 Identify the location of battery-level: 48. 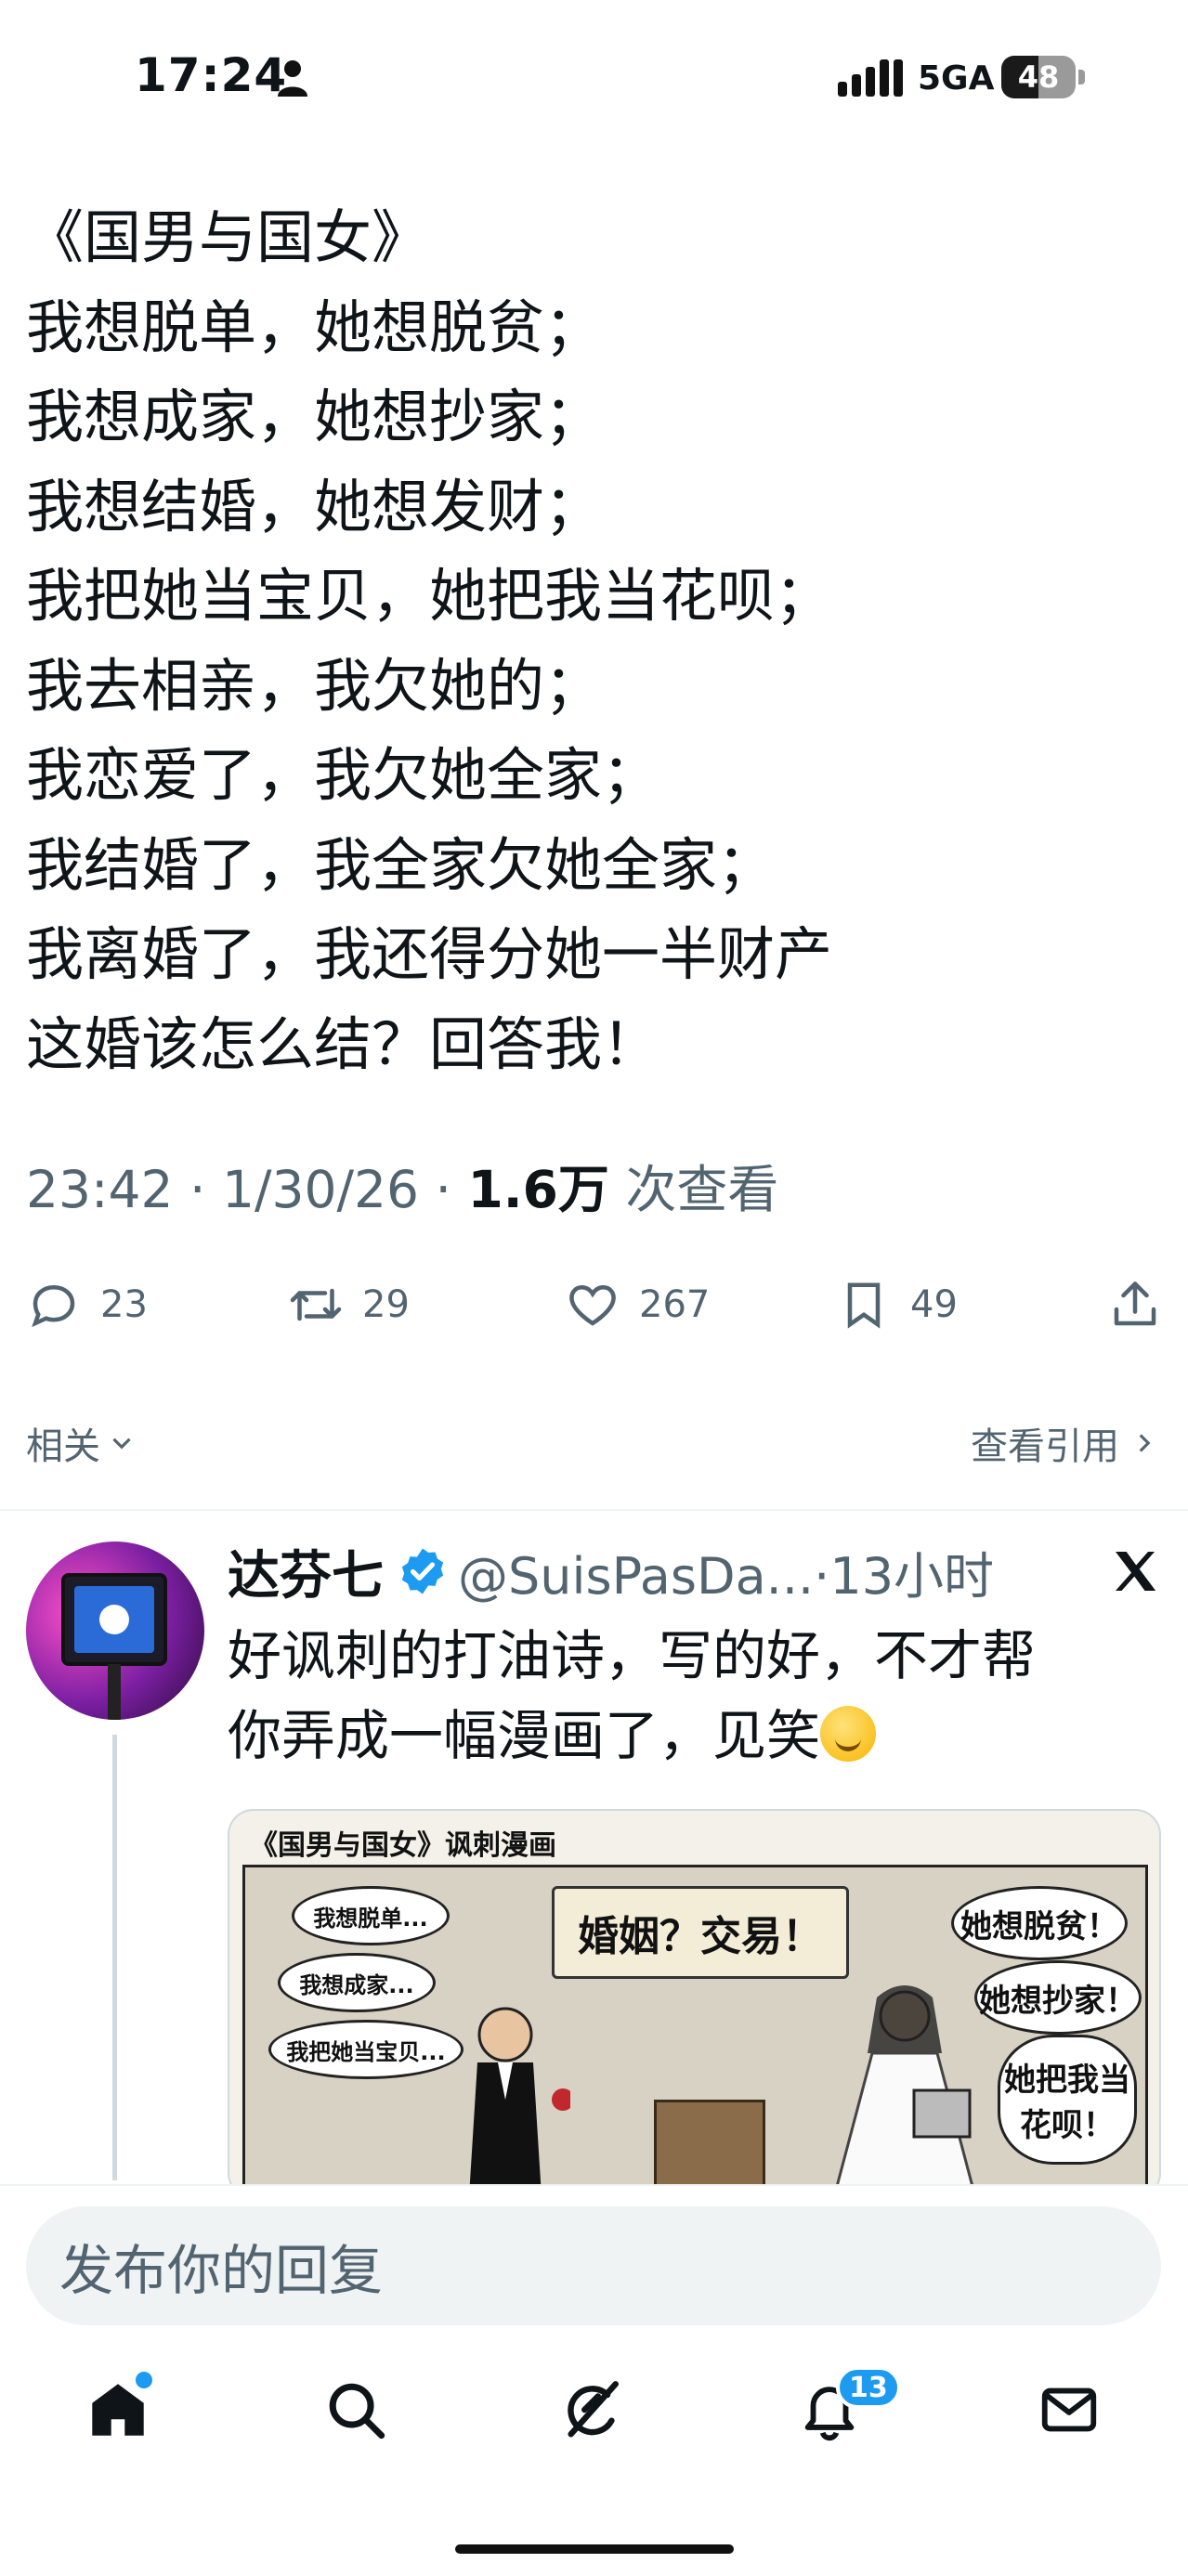
(1038, 77).